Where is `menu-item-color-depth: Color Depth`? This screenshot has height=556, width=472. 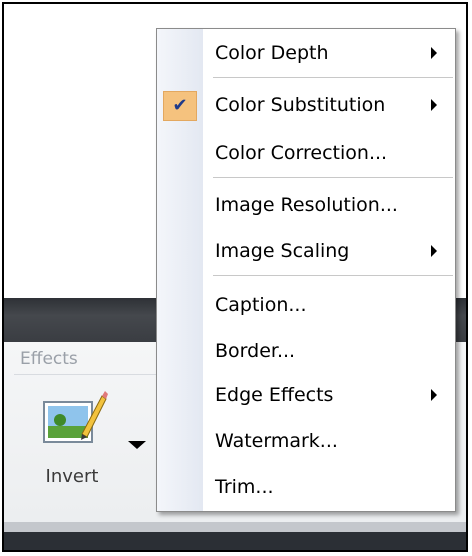
menu-item-color-depth: Color Depth is located at coordinates (306, 53).